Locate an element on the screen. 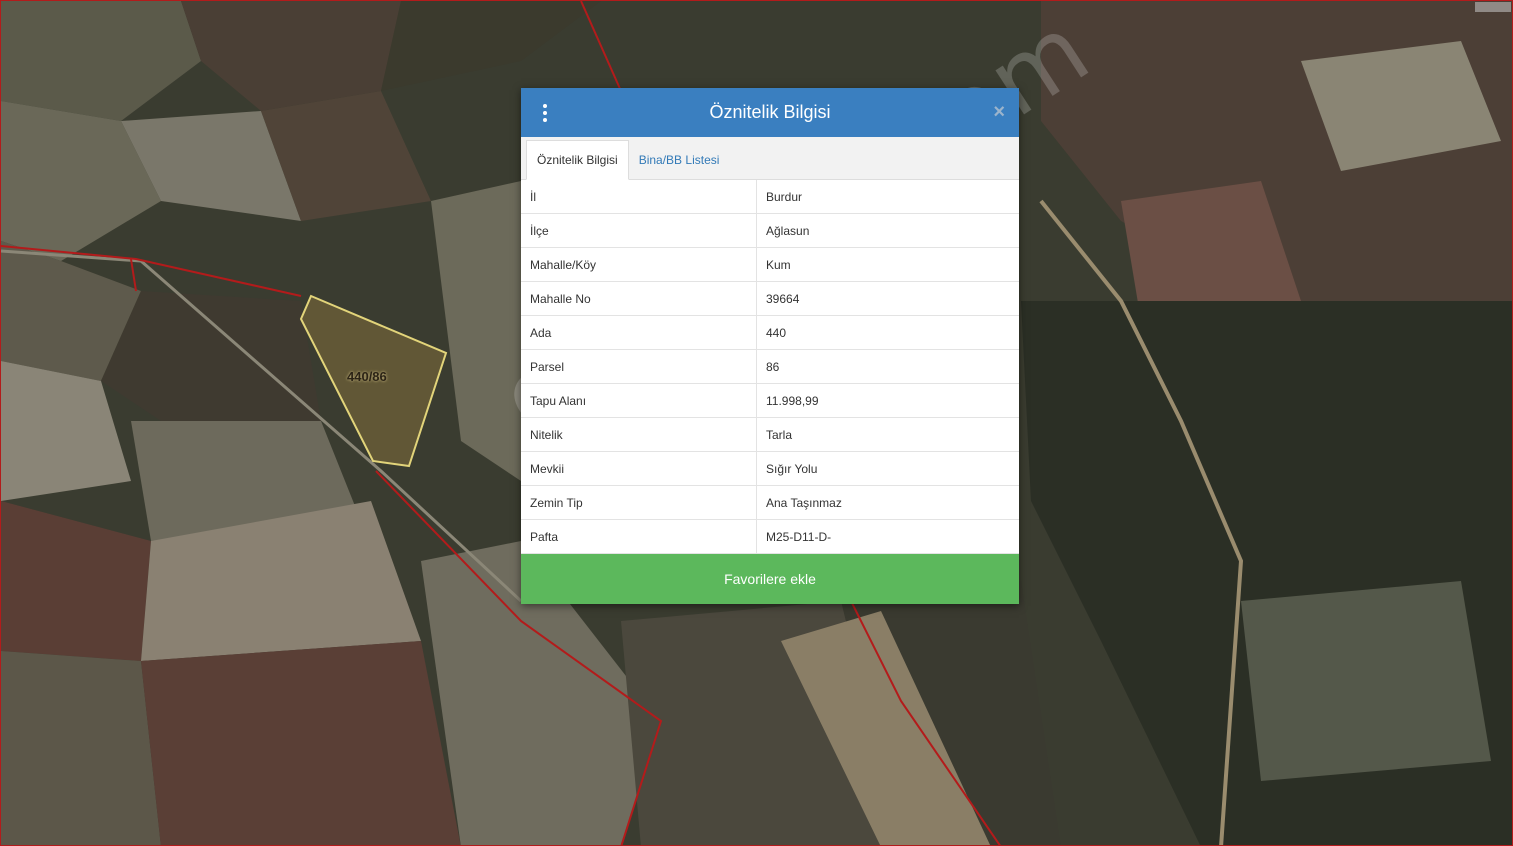 The width and height of the screenshot is (1513, 846). row-value: M25-D11-D- is located at coordinates (887, 536).